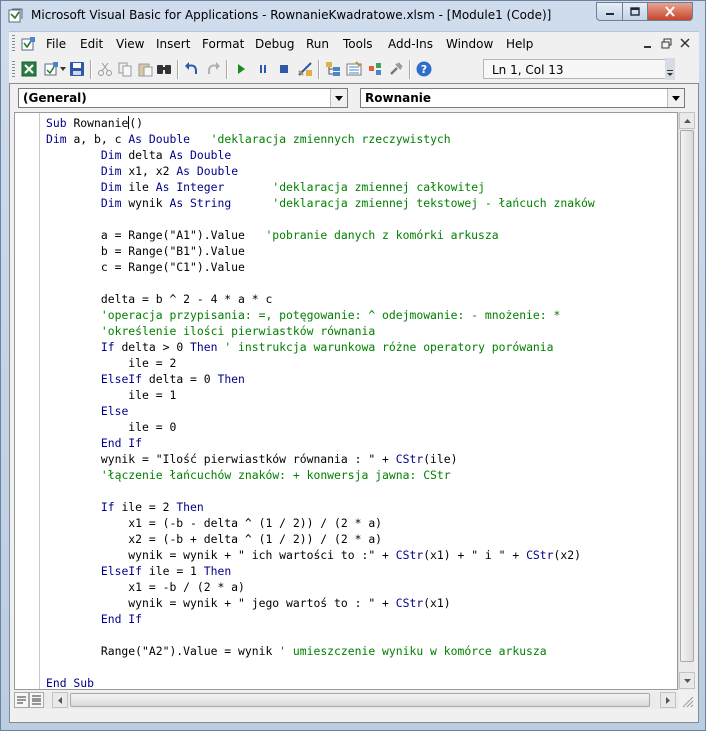 The width and height of the screenshot is (706, 731). I want to click on copy-icon, so click(125, 69).